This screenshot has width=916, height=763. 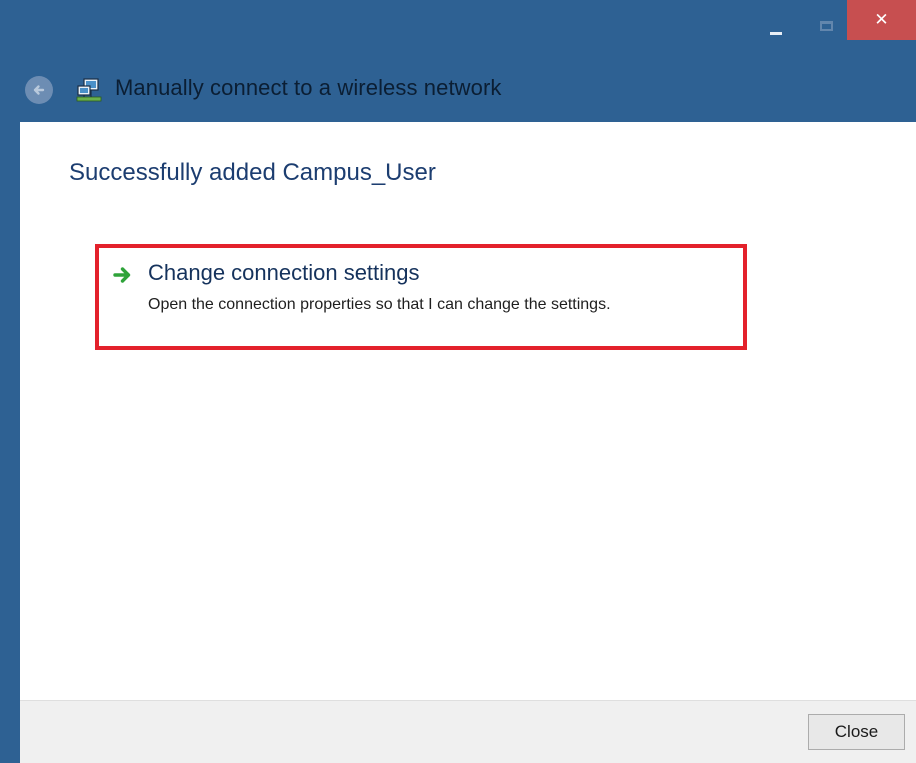 What do you see at coordinates (308, 87) in the screenshot?
I see `window-title: Manually connect to a wireless network` at bounding box center [308, 87].